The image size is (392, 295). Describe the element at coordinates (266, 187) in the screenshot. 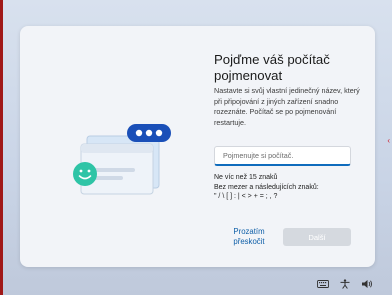

I see `rule-no-spaces: Bez mezer a následujících znaků:` at that location.